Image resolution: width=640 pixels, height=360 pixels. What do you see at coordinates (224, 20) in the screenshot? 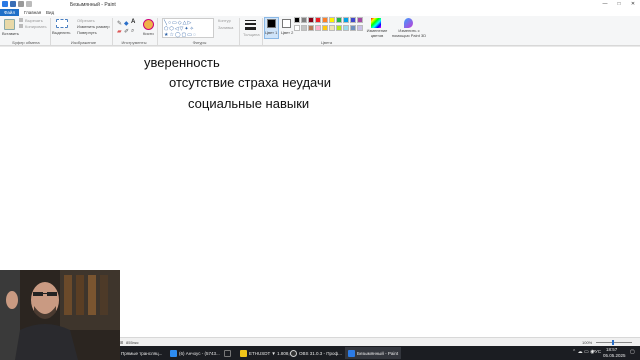
I see `outline-button: Контур` at bounding box center [224, 20].